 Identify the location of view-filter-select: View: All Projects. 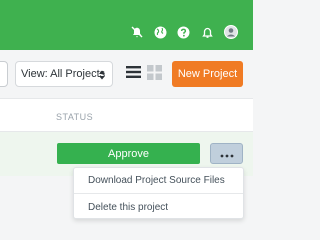
(64, 74).